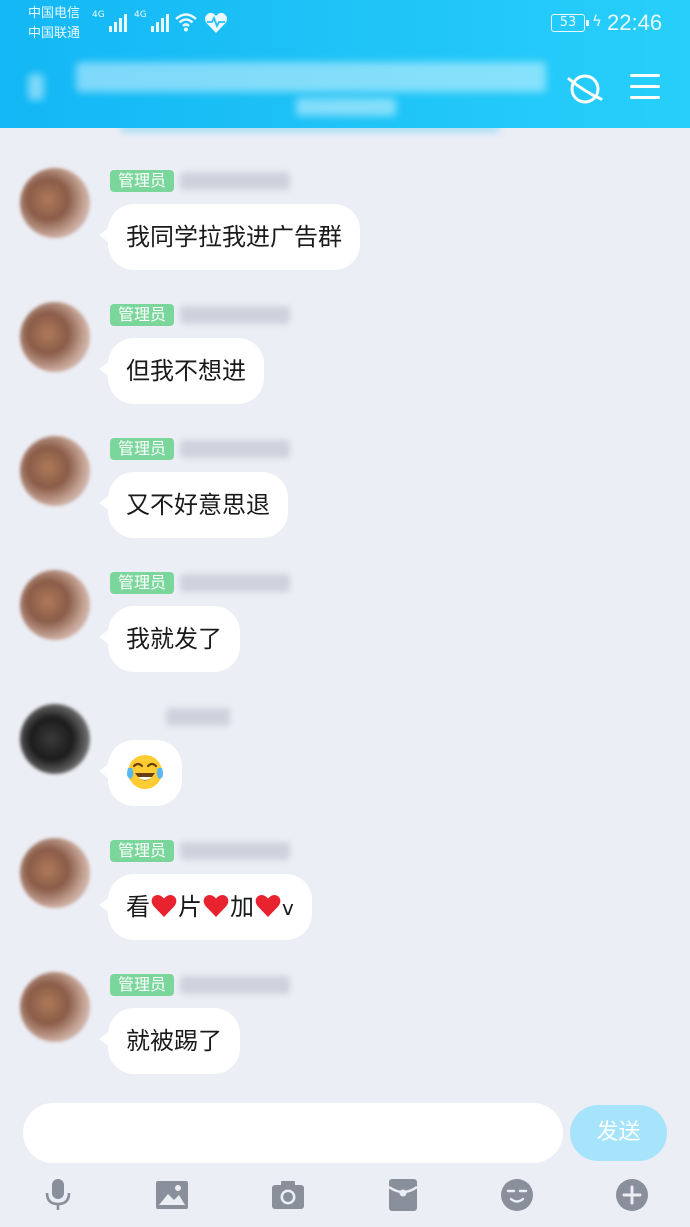  I want to click on composer: 发送, so click(345, 1160).